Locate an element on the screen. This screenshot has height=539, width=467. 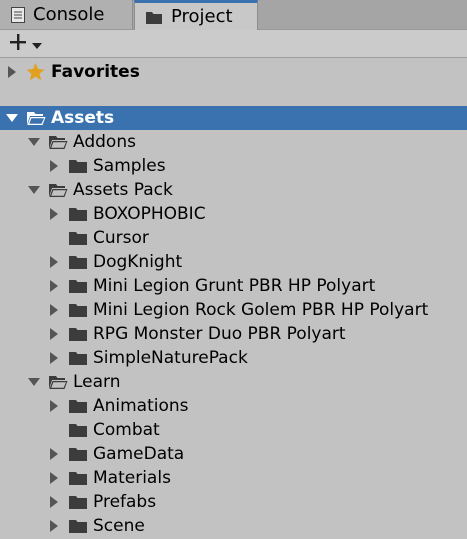
tree-item-dogknight: DogKnight is located at coordinates (233, 262).